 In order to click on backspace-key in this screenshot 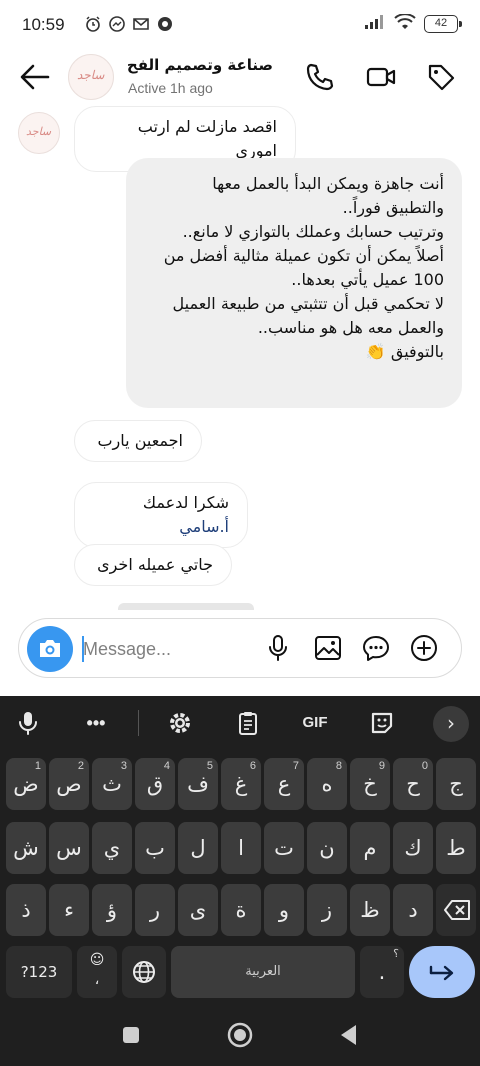, I will do `click(456, 910)`.